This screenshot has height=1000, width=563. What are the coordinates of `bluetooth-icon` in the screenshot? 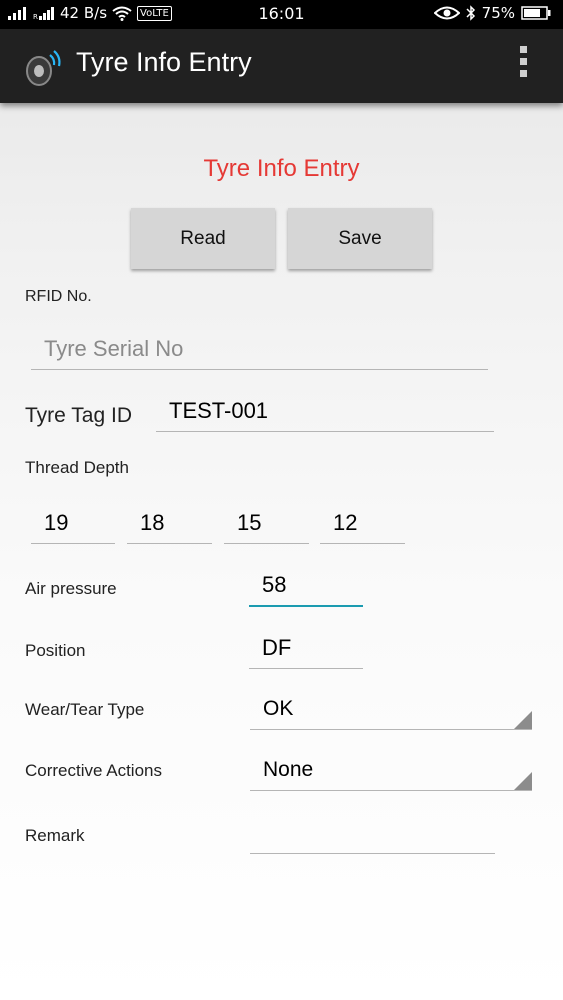 It's located at (470, 13).